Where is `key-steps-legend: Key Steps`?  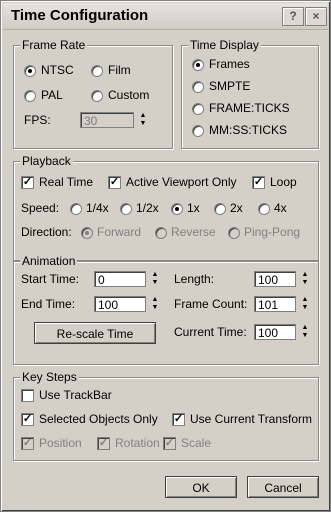 key-steps-legend: Key Steps is located at coordinates (49, 377).